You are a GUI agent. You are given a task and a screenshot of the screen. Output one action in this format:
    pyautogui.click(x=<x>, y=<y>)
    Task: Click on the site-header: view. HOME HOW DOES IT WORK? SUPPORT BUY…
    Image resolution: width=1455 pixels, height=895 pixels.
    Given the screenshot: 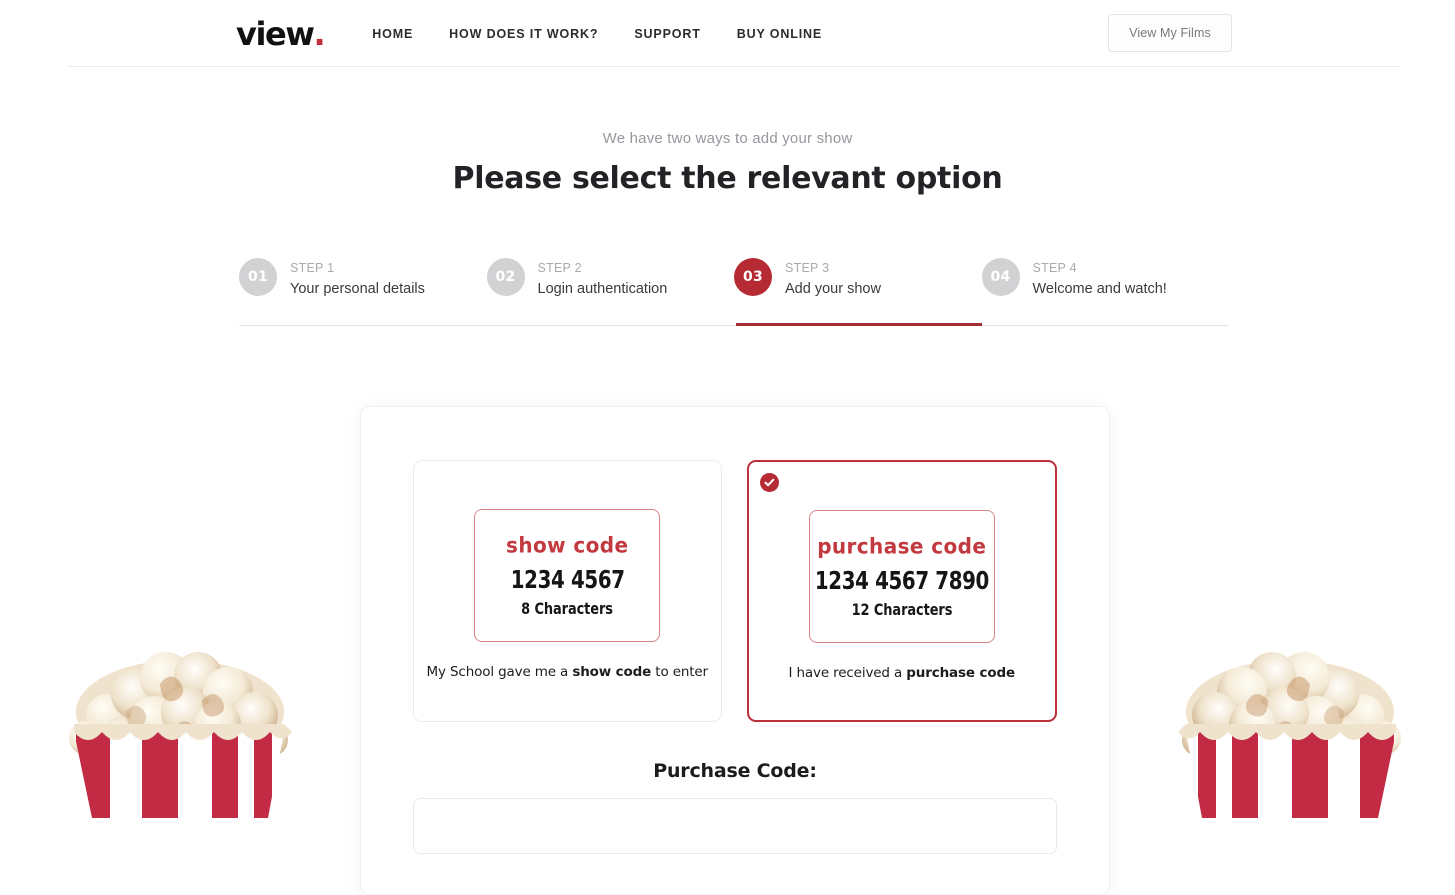 What is the action you would take?
    pyautogui.click(x=727, y=33)
    